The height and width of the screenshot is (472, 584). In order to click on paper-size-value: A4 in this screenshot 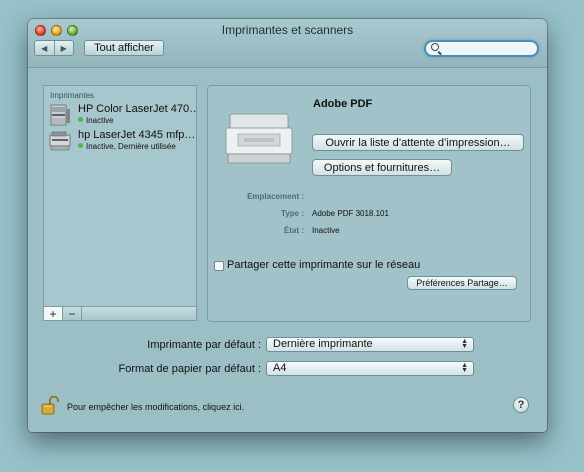, I will do `click(280, 368)`.